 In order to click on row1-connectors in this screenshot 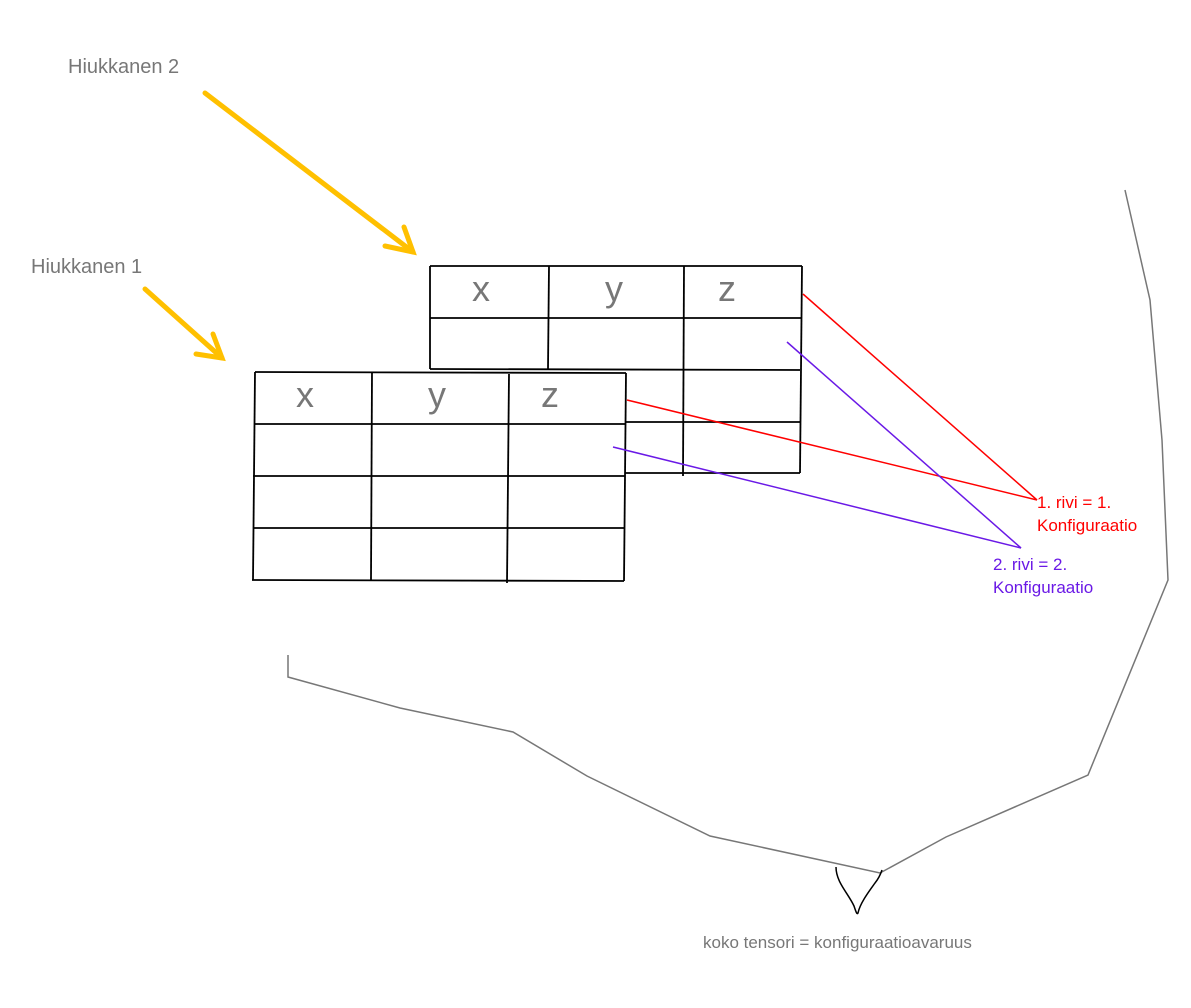, I will do `click(832, 397)`.